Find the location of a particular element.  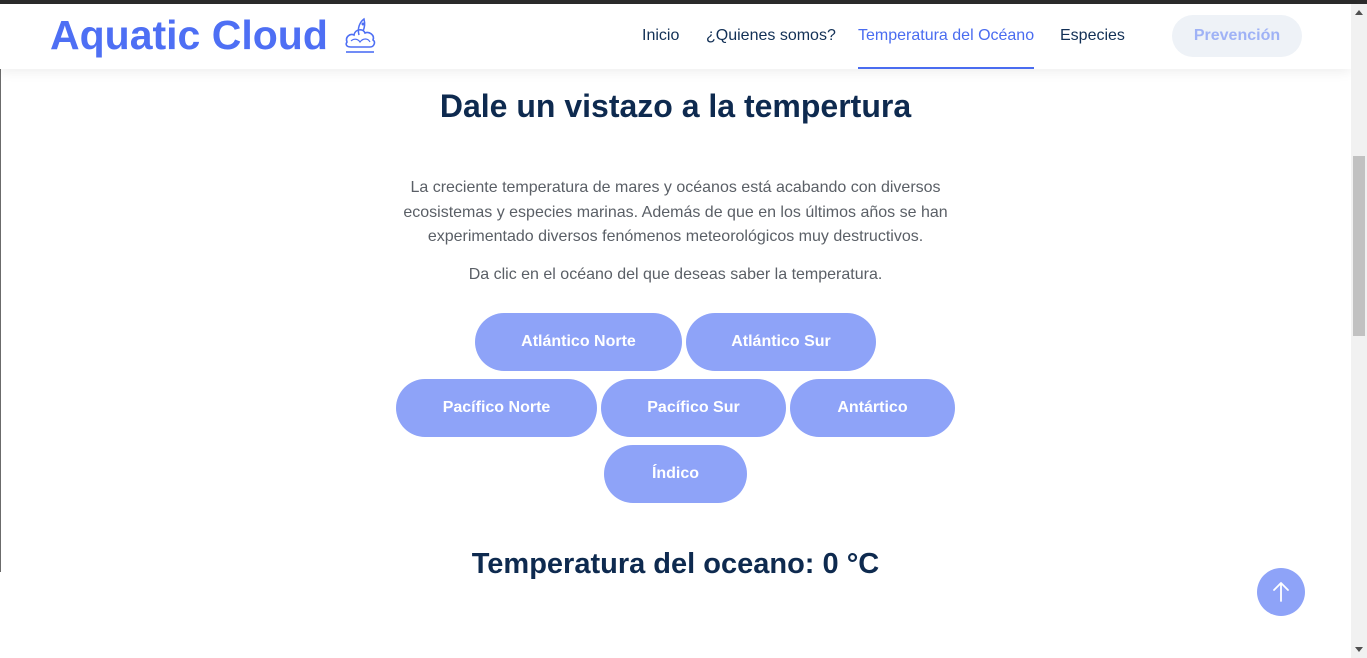

atlantico-norte-button: Atlántico Norte is located at coordinates (578, 342).